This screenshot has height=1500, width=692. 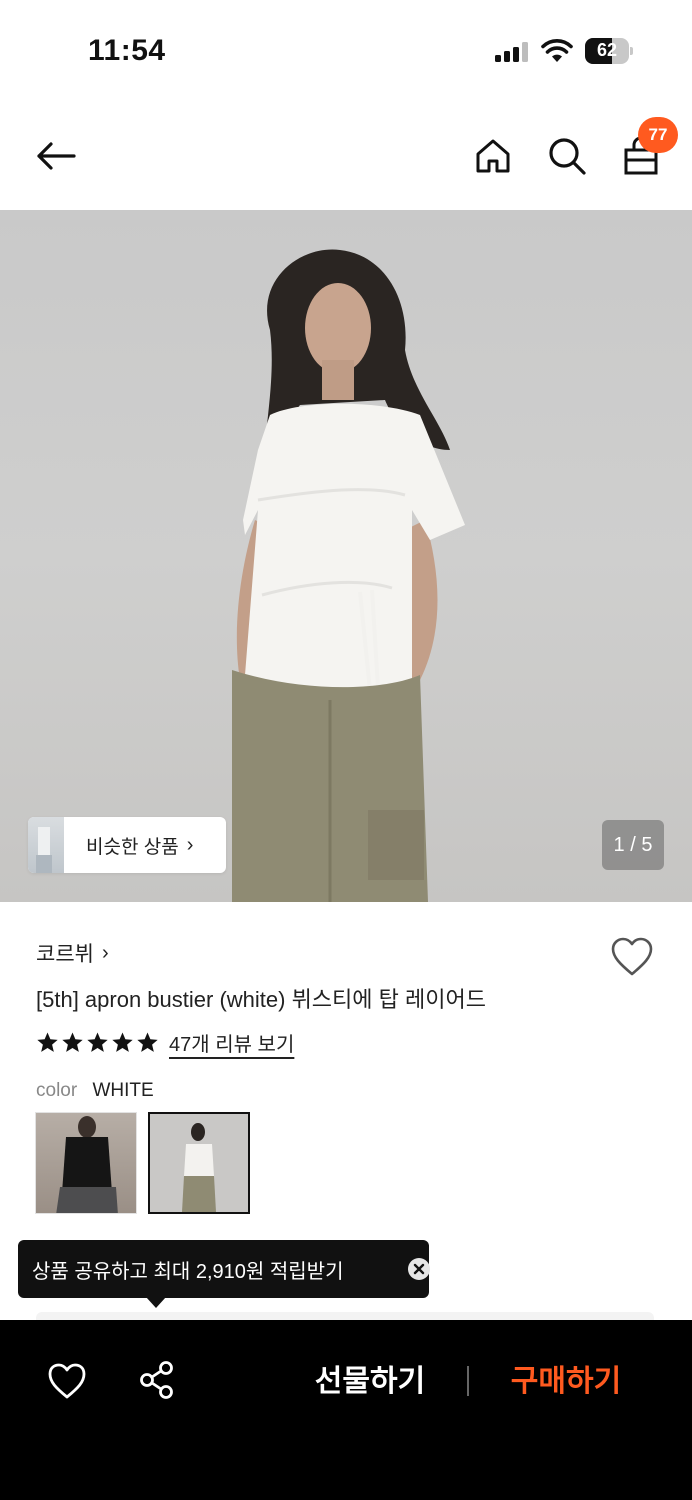 What do you see at coordinates (132, 847) in the screenshot?
I see `similar-products-label: 비슷한 상품` at bounding box center [132, 847].